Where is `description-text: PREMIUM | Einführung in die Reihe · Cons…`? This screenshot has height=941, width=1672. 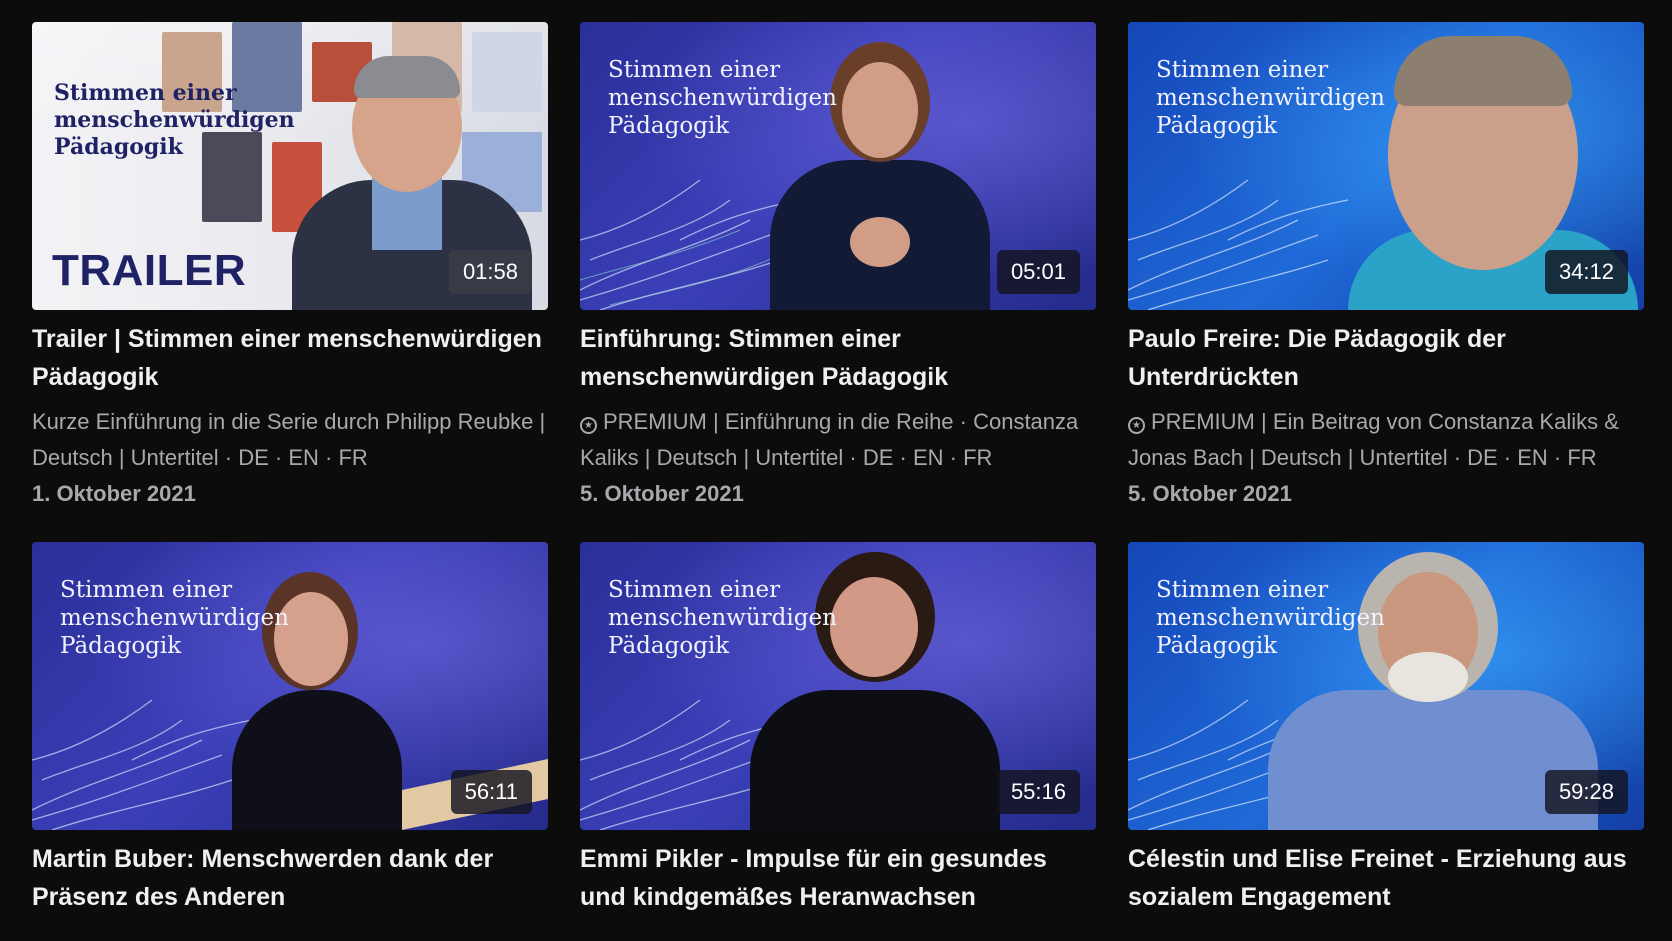 description-text: PREMIUM | Einführung in die Reihe · Cons… is located at coordinates (829, 439).